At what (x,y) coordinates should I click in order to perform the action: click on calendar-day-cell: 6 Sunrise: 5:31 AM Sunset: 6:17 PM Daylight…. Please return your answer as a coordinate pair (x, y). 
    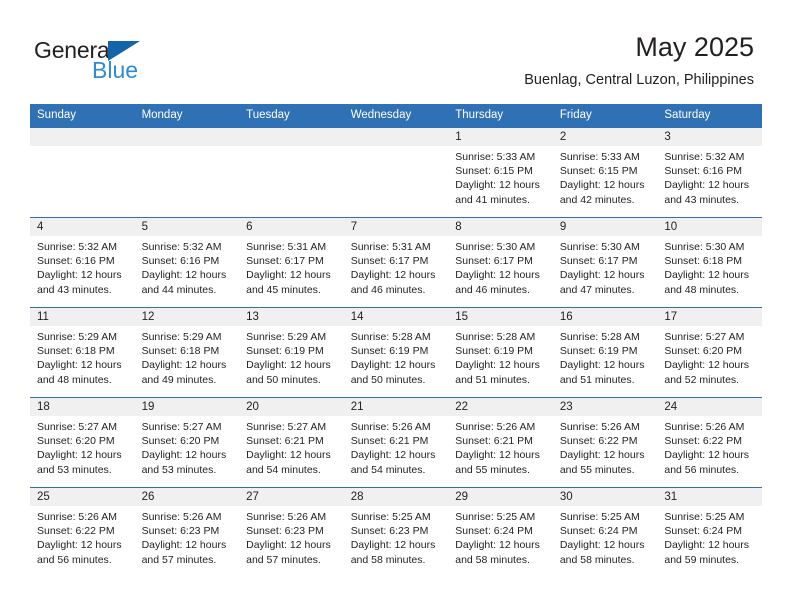
    Looking at the image, I should click on (291, 262).